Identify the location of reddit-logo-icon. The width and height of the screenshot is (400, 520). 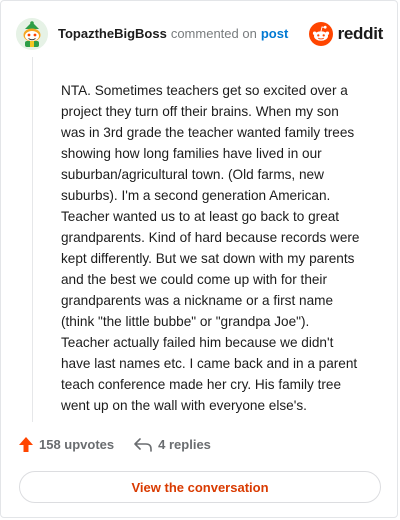
(320, 34).